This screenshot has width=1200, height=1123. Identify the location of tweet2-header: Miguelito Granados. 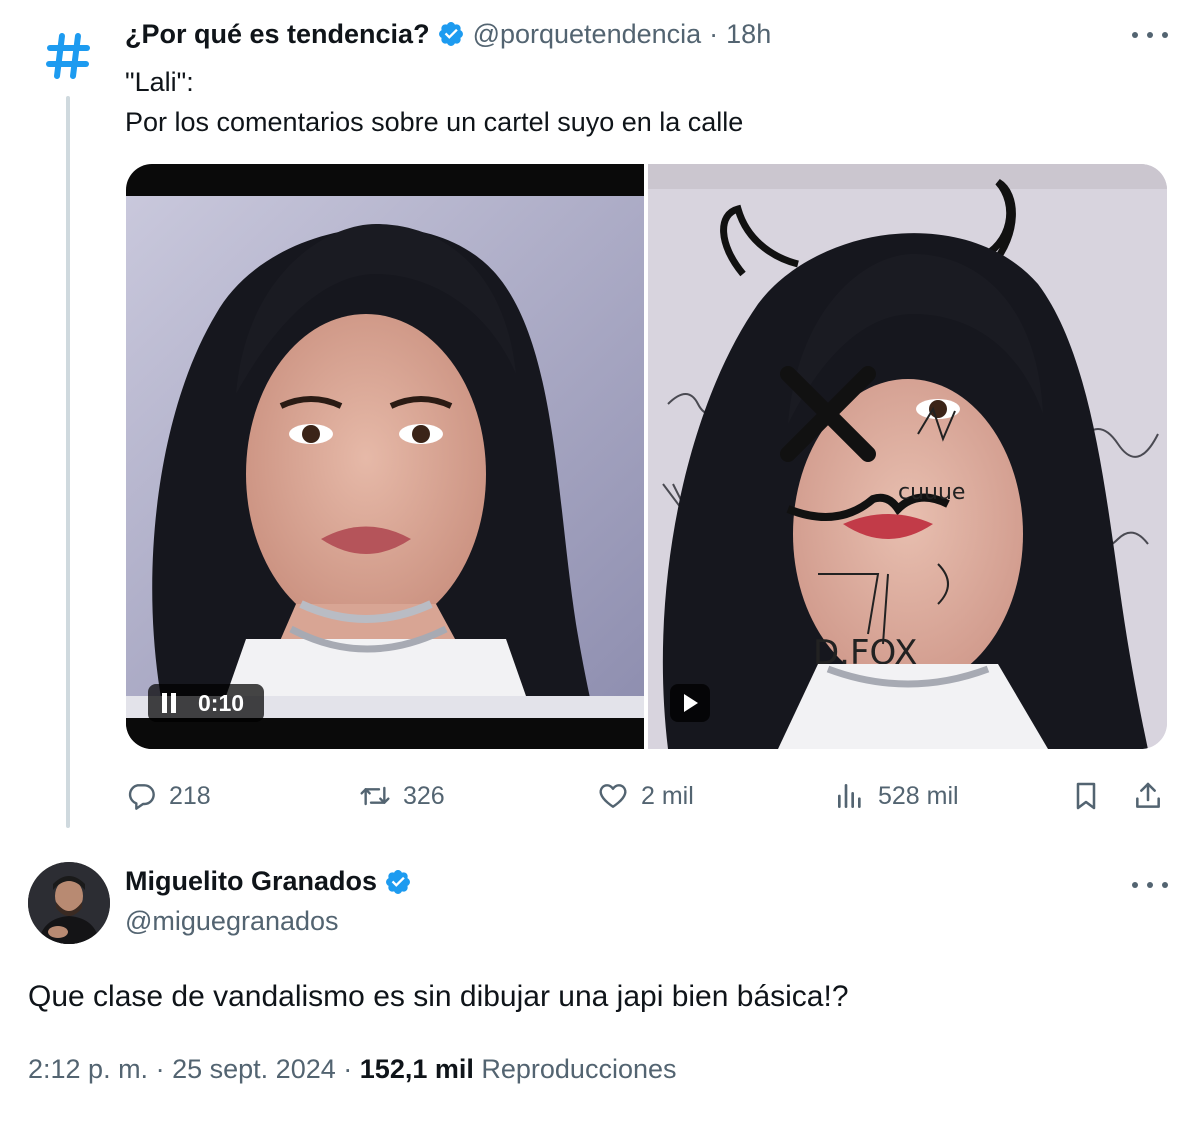
(268, 881).